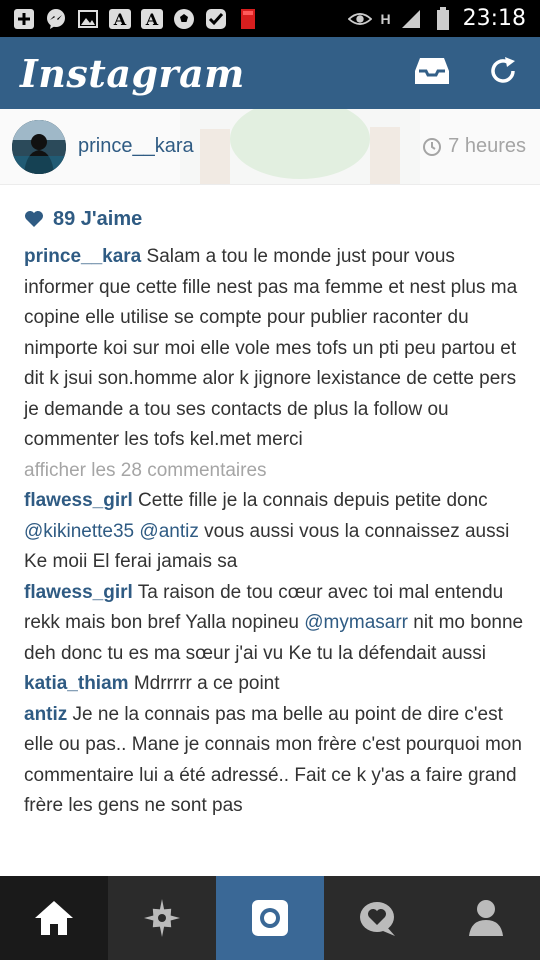  Describe the element at coordinates (270, 73) in the screenshot. I see `app-header: Instagram` at that location.